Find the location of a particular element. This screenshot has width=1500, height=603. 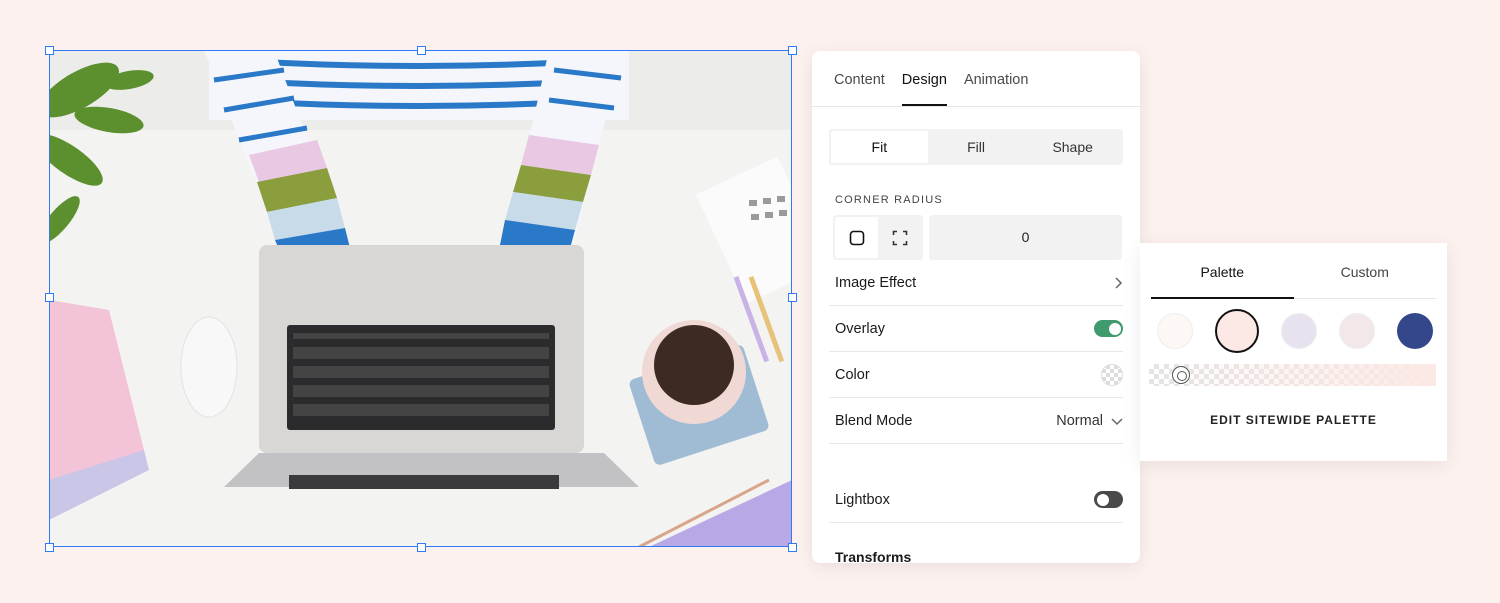

fit-mode-fill: Fill is located at coordinates (976, 147).